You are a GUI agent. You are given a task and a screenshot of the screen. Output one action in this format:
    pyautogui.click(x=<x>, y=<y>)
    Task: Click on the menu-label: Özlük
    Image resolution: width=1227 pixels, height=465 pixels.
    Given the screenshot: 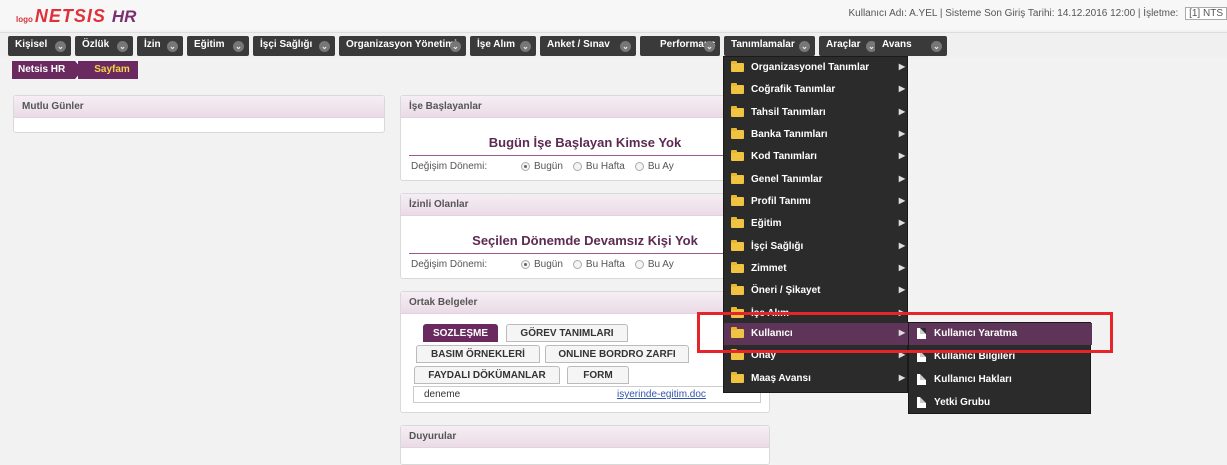 What is the action you would take?
    pyautogui.click(x=96, y=44)
    